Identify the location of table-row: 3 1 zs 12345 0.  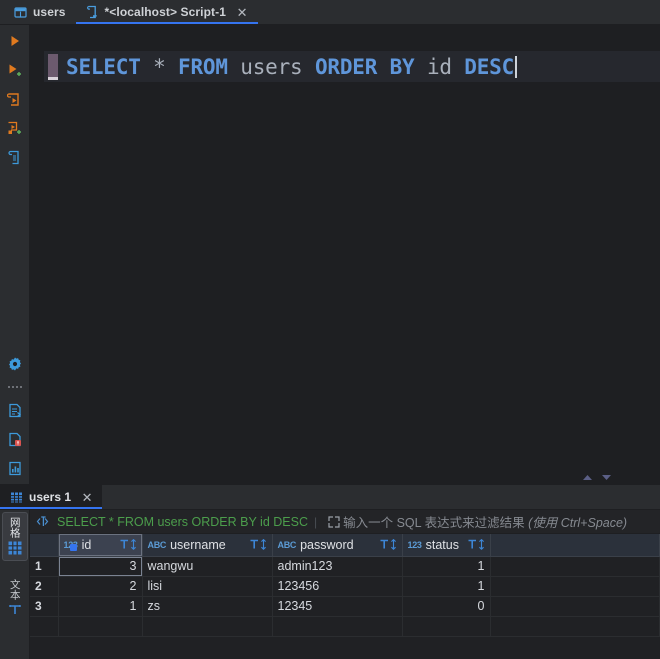
(345, 606).